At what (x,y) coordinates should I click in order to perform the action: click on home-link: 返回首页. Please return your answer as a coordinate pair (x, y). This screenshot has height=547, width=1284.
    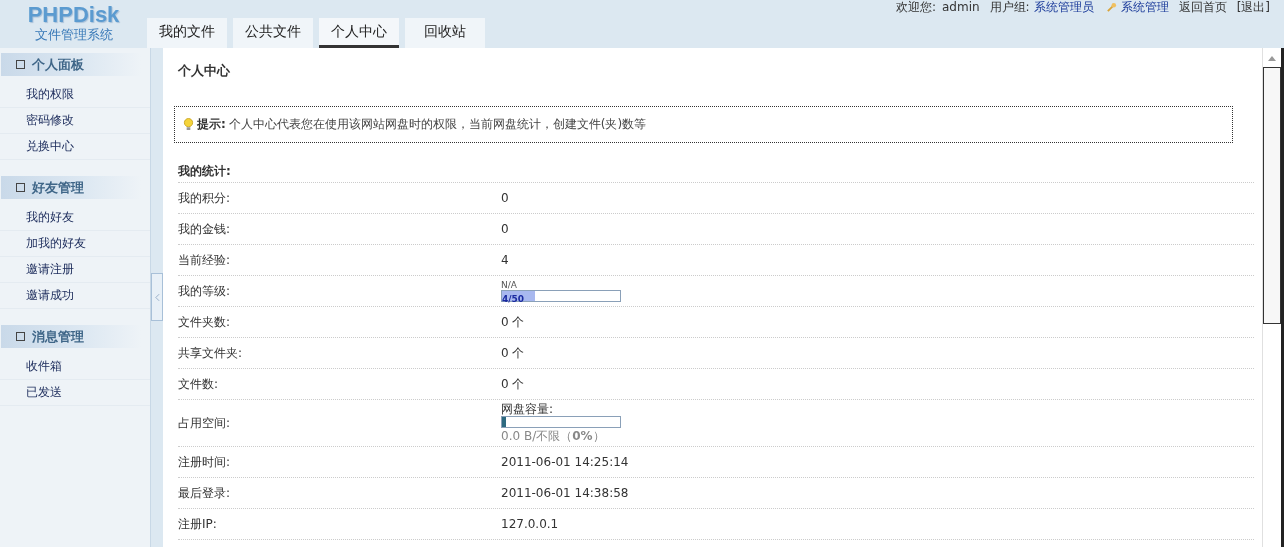
    Looking at the image, I should click on (1202, 7).